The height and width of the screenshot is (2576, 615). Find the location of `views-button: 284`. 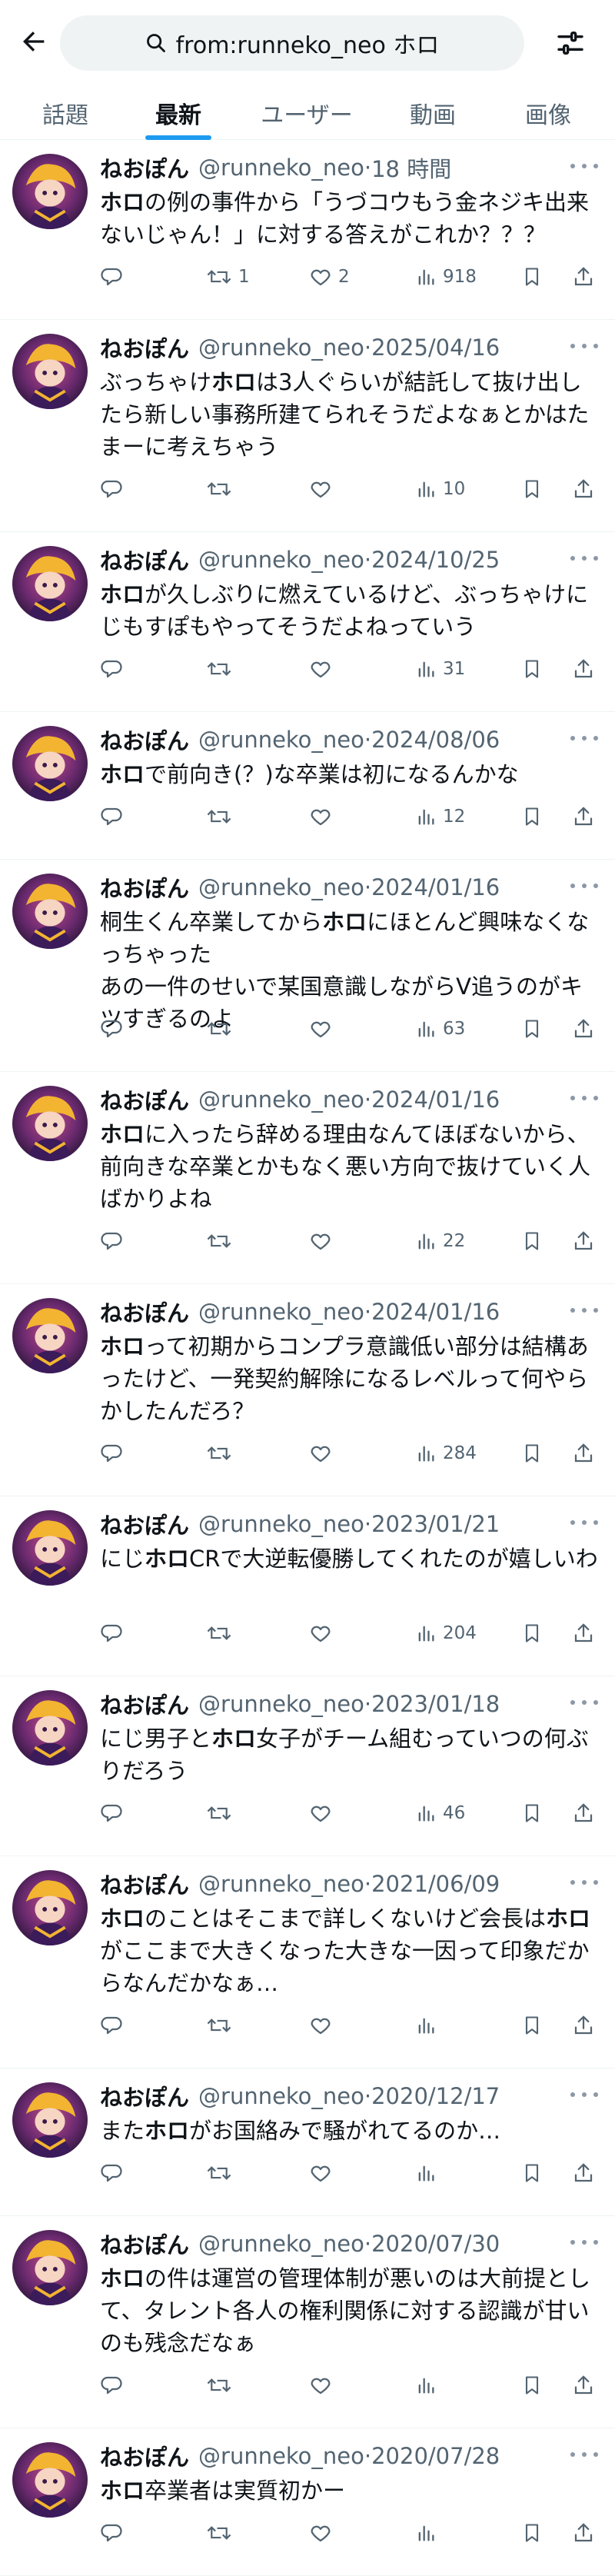

views-button: 284 is located at coordinates (446, 1453).